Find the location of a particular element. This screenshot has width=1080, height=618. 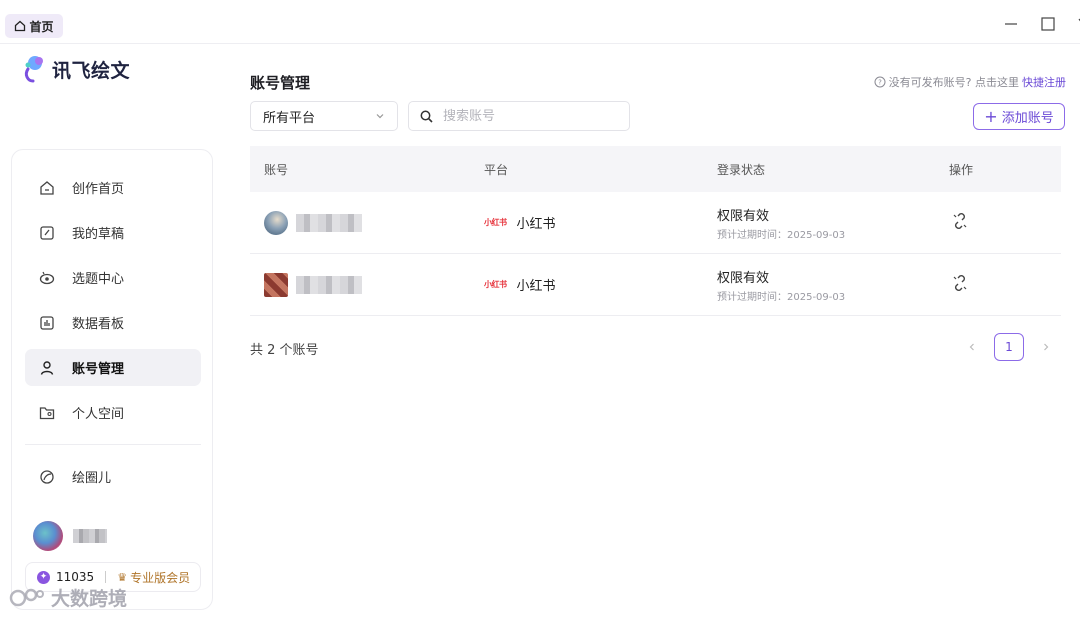

sidebar-item-label: 个人空间 is located at coordinates (98, 414).